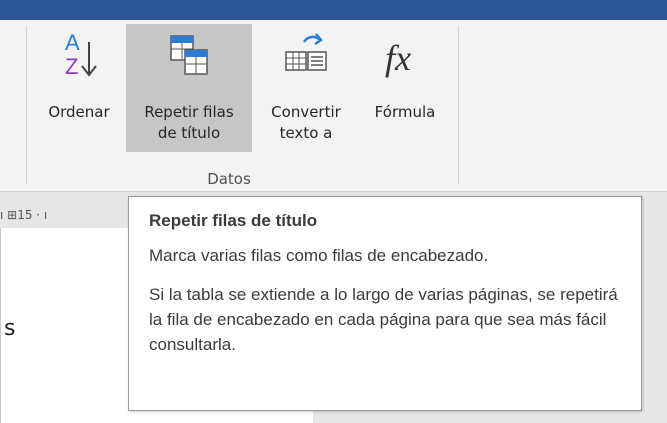 This screenshot has width=667, height=423. Describe the element at coordinates (189, 55) in the screenshot. I see `repeat-header-rows-icon` at that location.